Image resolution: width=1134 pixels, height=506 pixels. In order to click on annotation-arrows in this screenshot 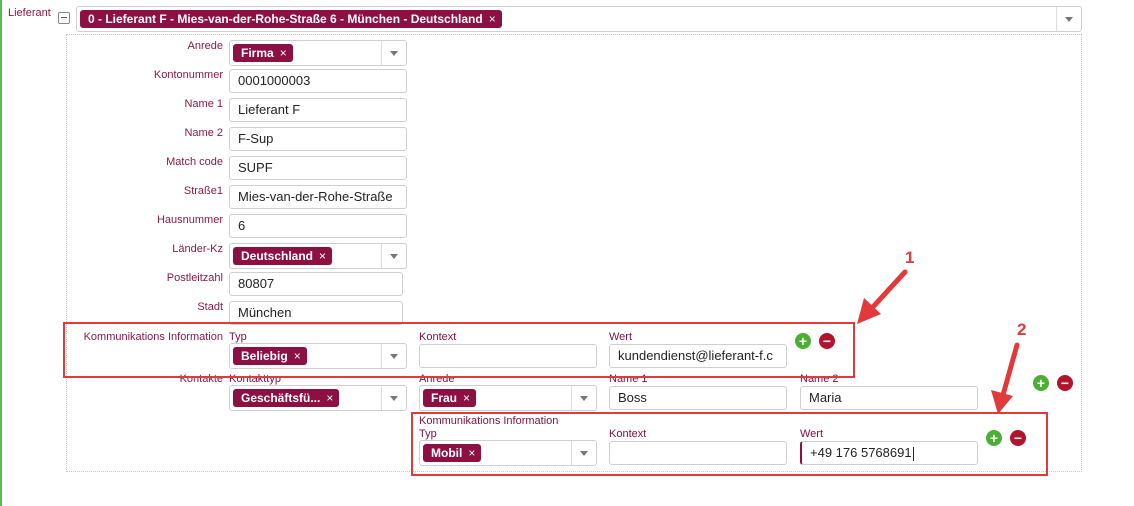, I will do `click(938, 341)`.